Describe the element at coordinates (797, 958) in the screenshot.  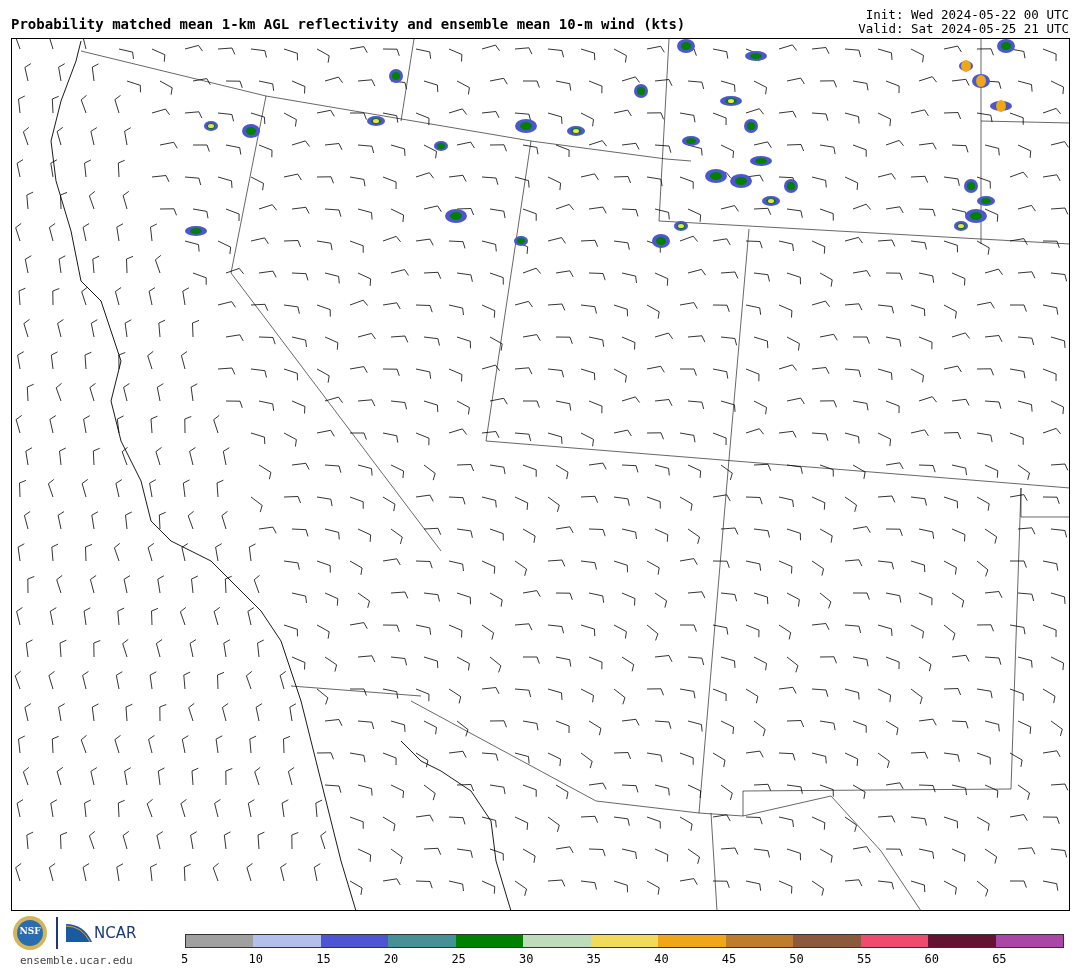
I see `scale-tick-label: 50` at that location.